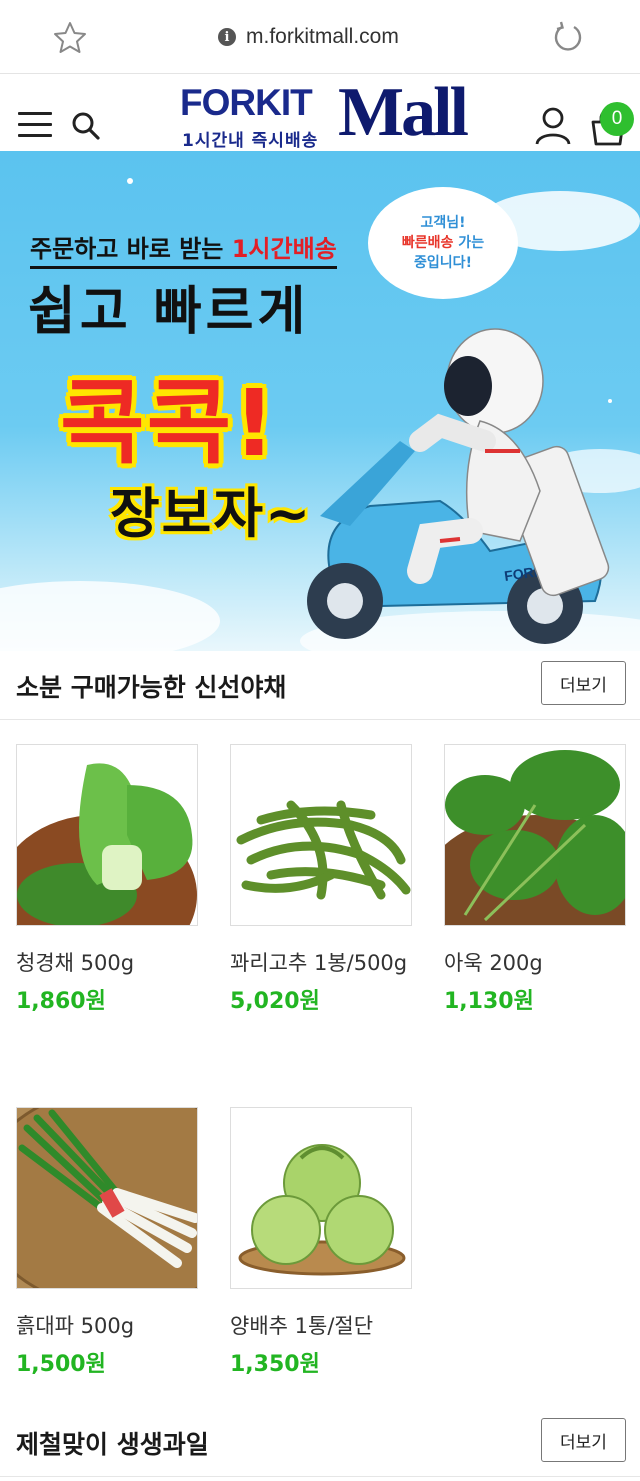 This screenshot has height=1481, width=640. Describe the element at coordinates (321, 963) in the screenshot. I see `product-name: 꽈리고추 1봉/500g` at that location.